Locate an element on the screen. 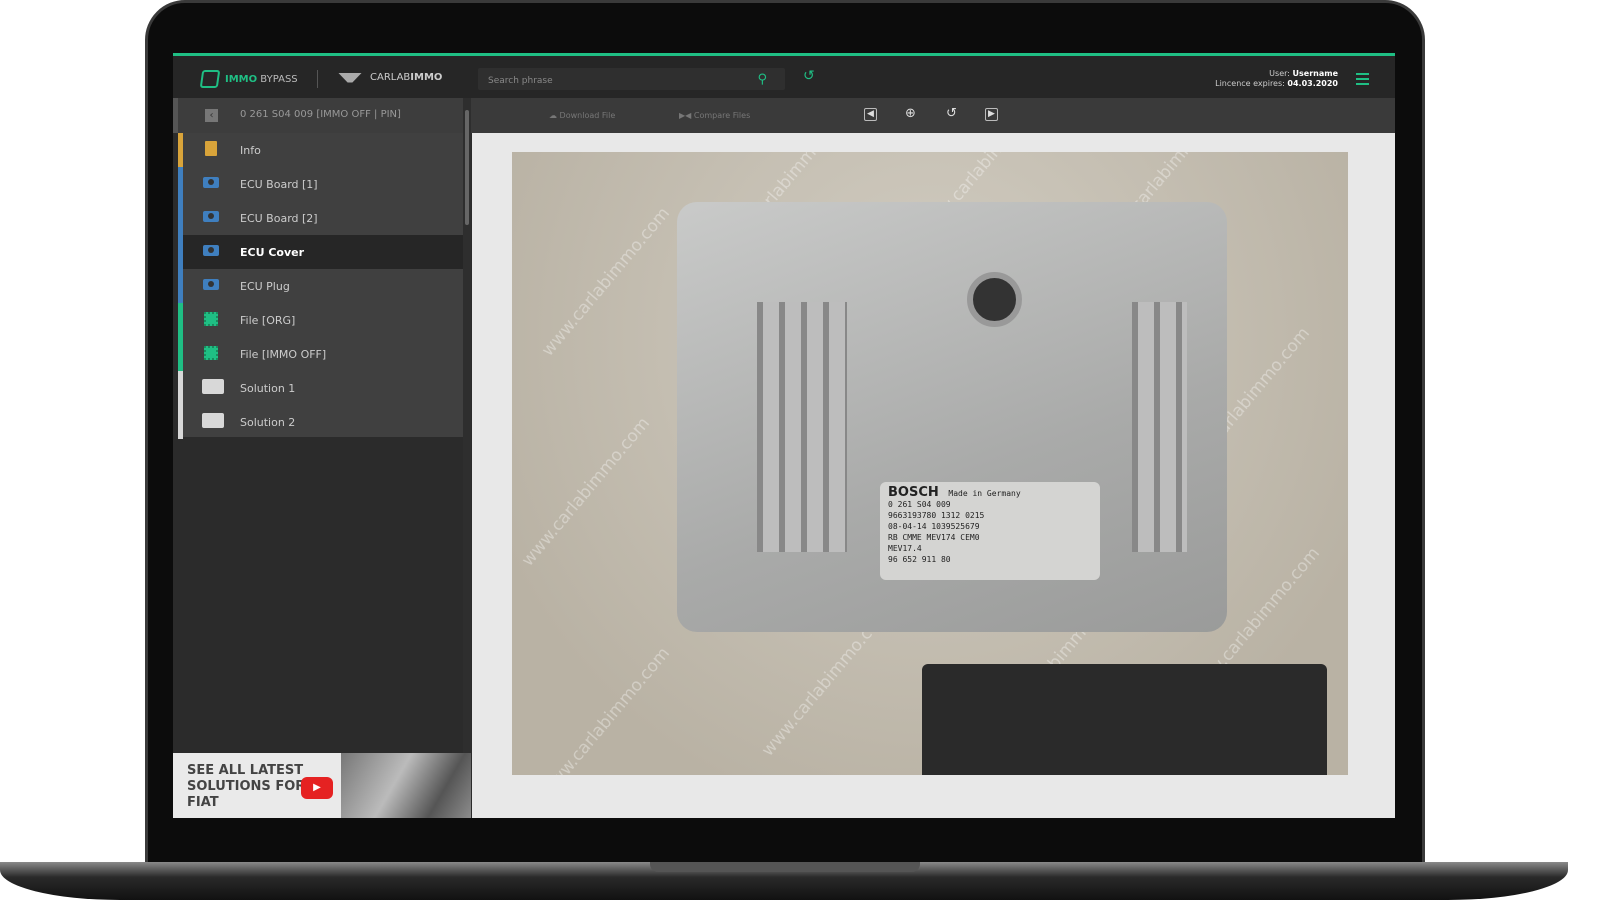 The image size is (1600, 918). sidebar-item-label: ECU Board [1] is located at coordinates (279, 184).